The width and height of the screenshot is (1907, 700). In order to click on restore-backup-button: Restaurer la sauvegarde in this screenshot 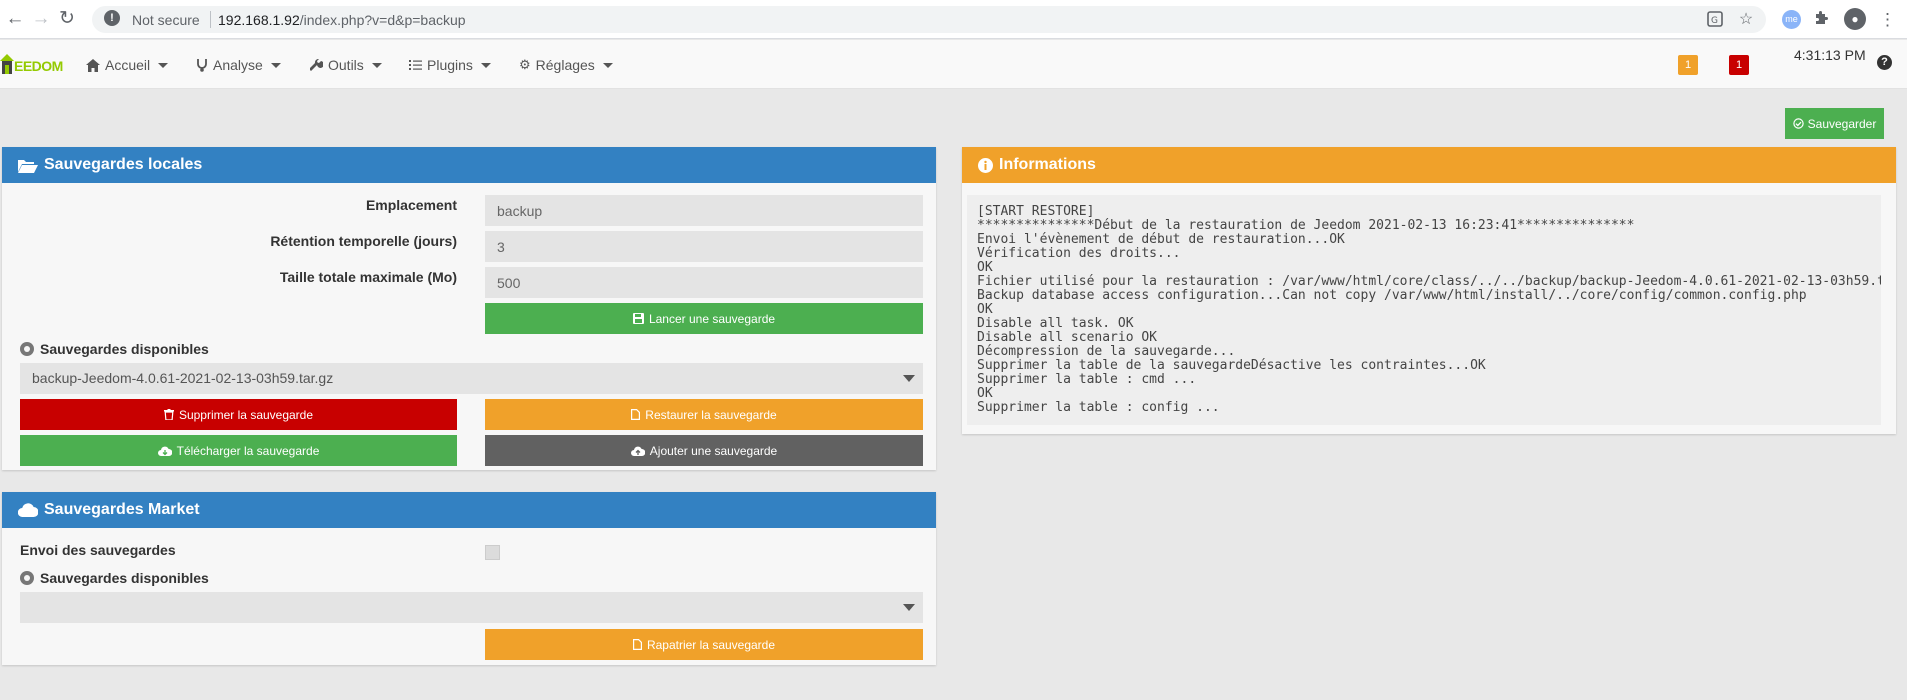, I will do `click(704, 414)`.